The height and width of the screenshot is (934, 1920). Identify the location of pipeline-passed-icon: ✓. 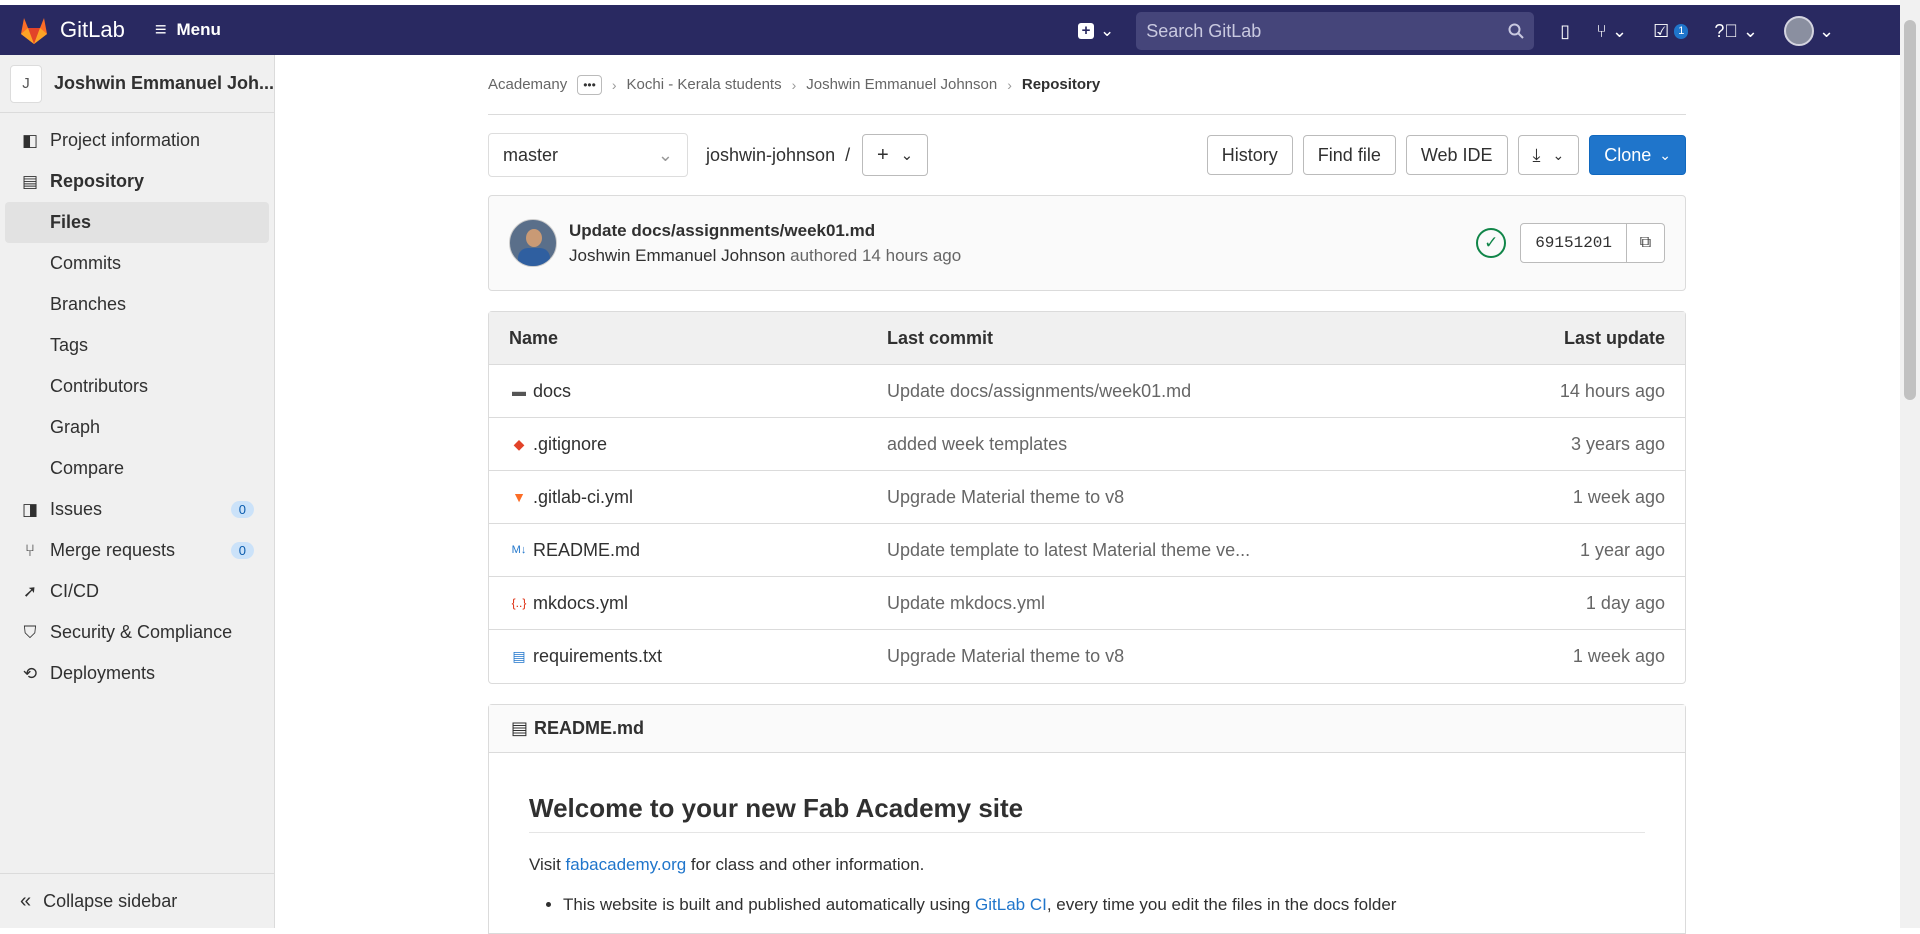
(1491, 243).